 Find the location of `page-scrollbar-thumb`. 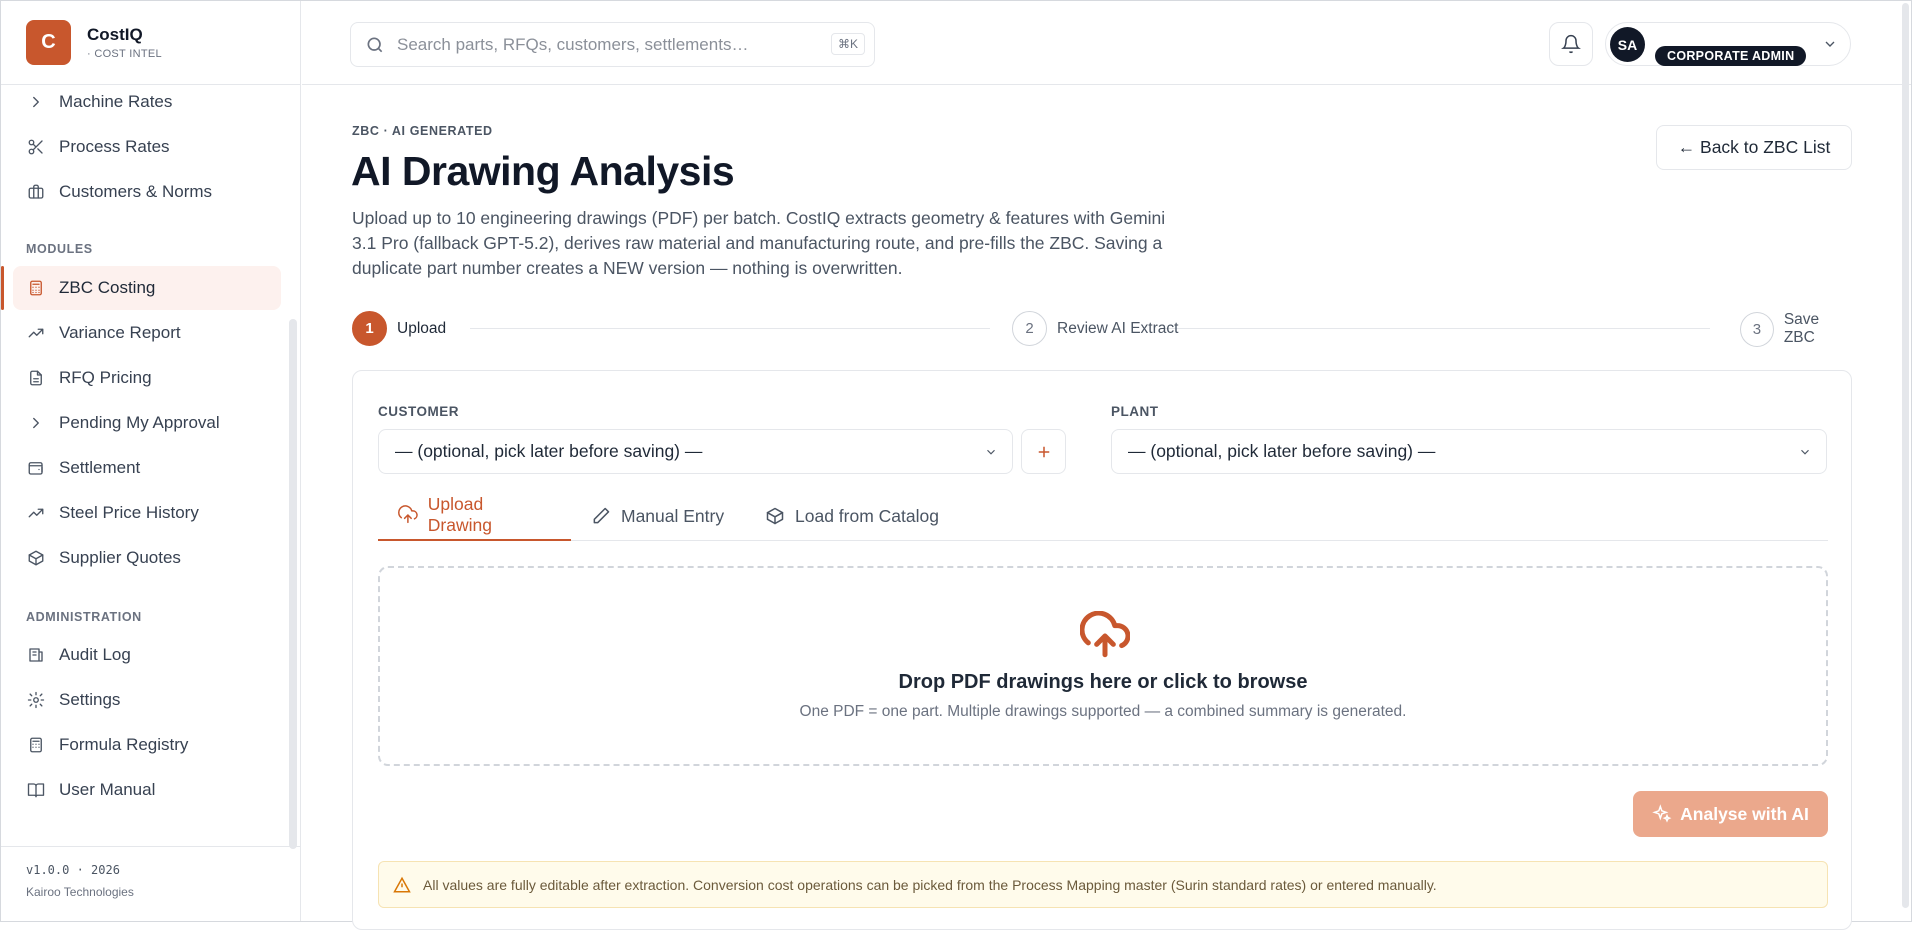

page-scrollbar-thumb is located at coordinates (1905, 455).